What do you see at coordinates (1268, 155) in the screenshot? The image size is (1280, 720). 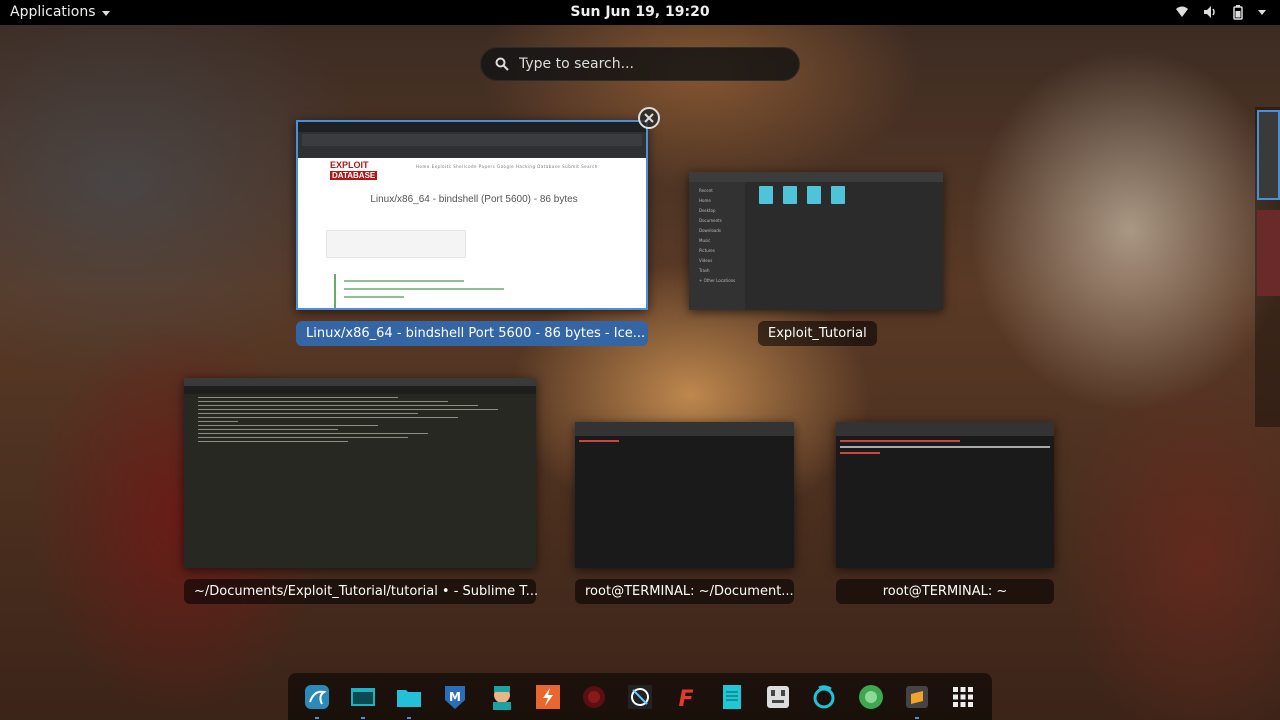 I see `workspace-thumbnail-active` at bounding box center [1268, 155].